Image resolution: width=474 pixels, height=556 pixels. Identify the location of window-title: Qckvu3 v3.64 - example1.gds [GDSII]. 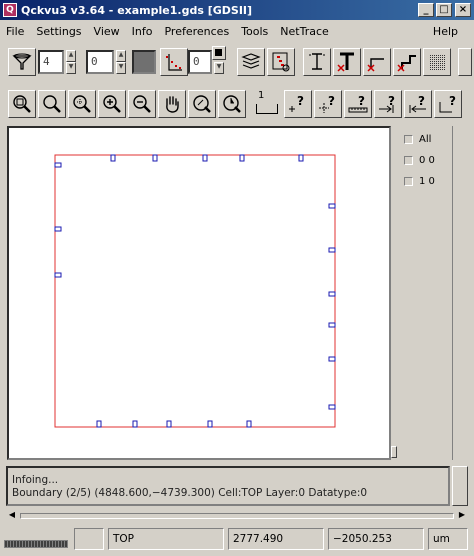
(137, 10).